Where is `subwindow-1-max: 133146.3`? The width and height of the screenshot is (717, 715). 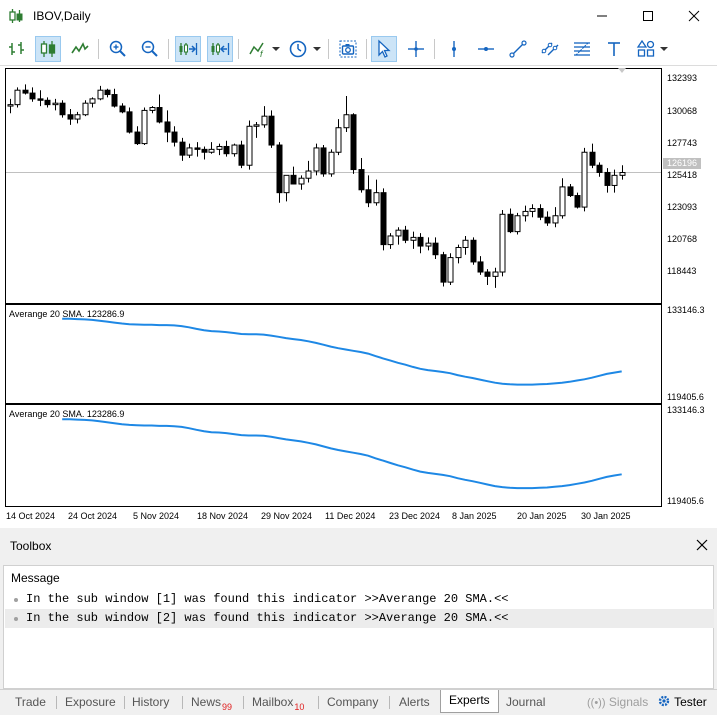
subwindow-1-max: 133146.3 is located at coordinates (686, 310).